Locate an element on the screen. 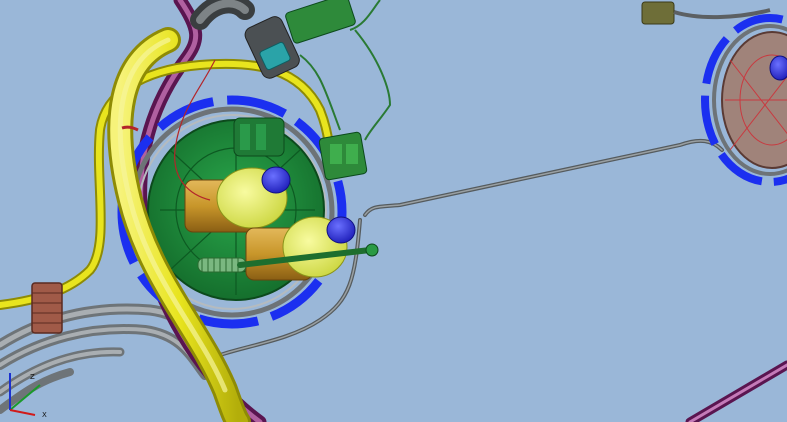  axis-x-label: X is located at coordinates (44, 415).